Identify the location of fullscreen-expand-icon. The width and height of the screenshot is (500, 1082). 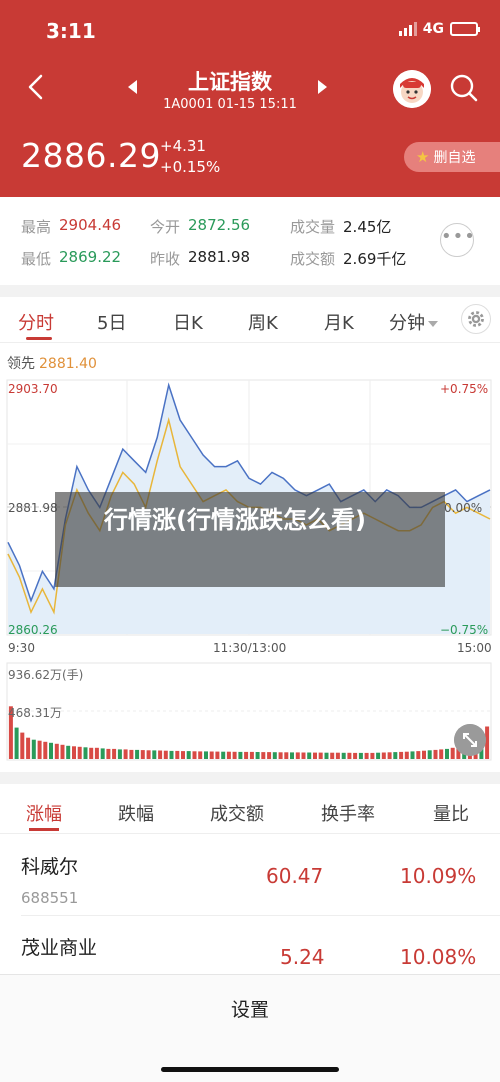
(470, 740).